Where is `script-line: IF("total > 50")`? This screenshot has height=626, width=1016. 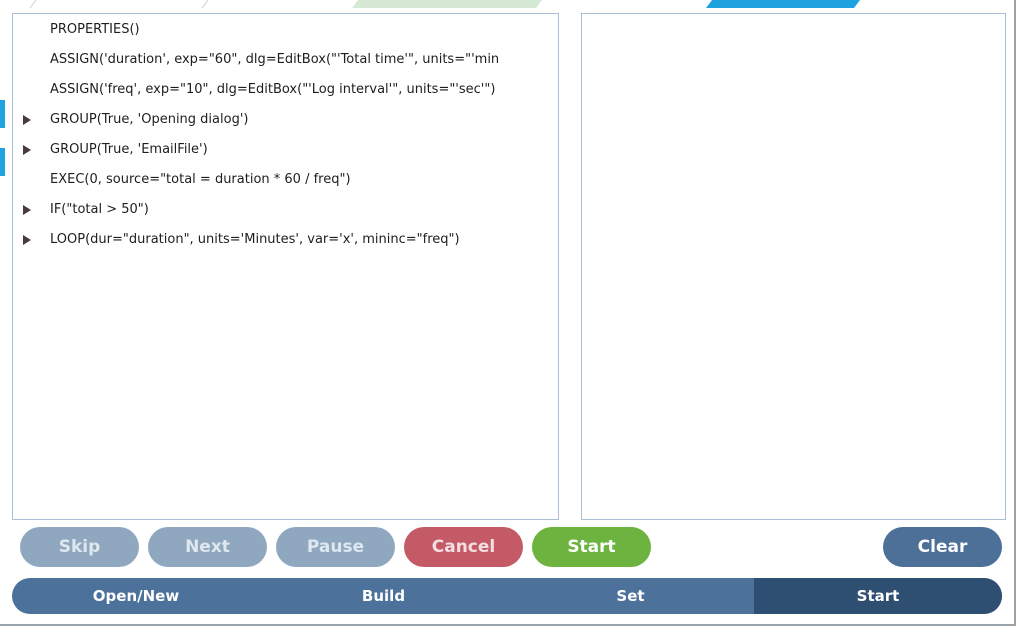 script-line: IF("total > 50") is located at coordinates (285, 210).